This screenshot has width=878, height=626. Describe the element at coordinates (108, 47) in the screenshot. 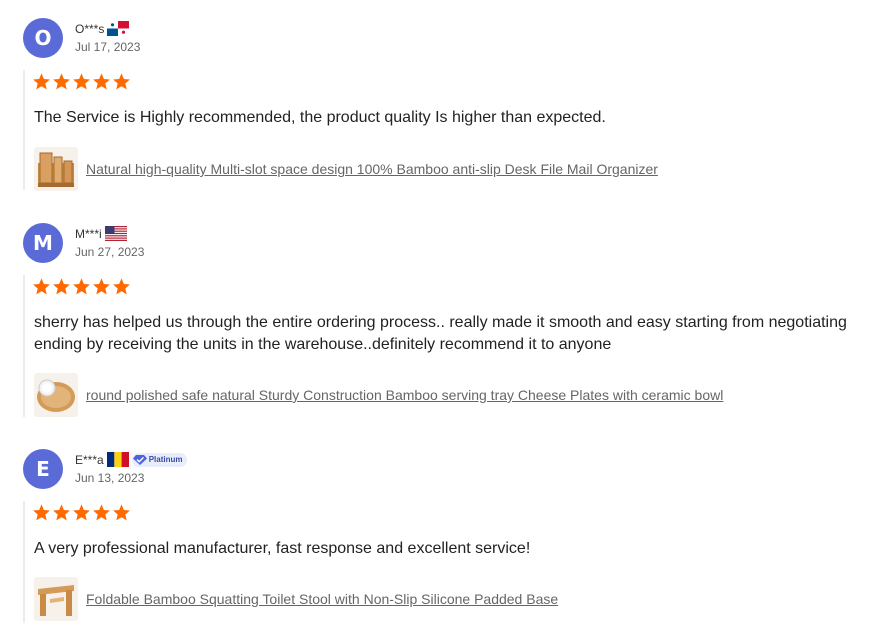

I see `review-date: Jul 17, 2023` at that location.